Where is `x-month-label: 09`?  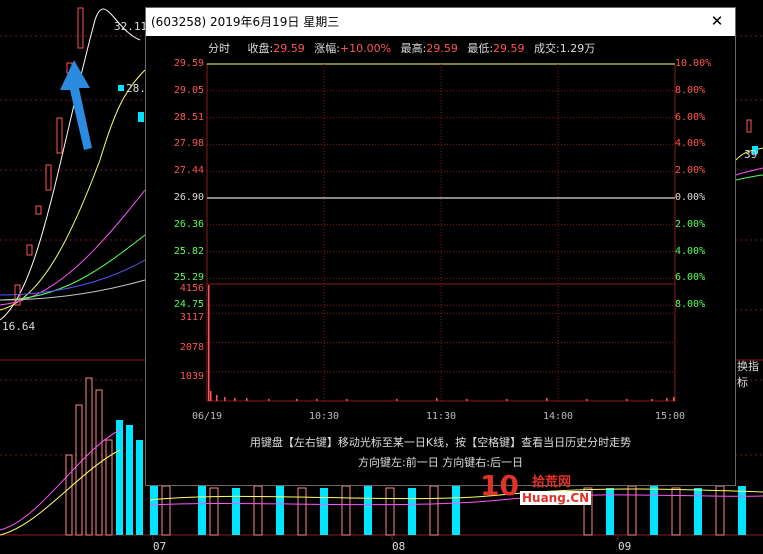
x-month-label: 09 is located at coordinates (625, 546).